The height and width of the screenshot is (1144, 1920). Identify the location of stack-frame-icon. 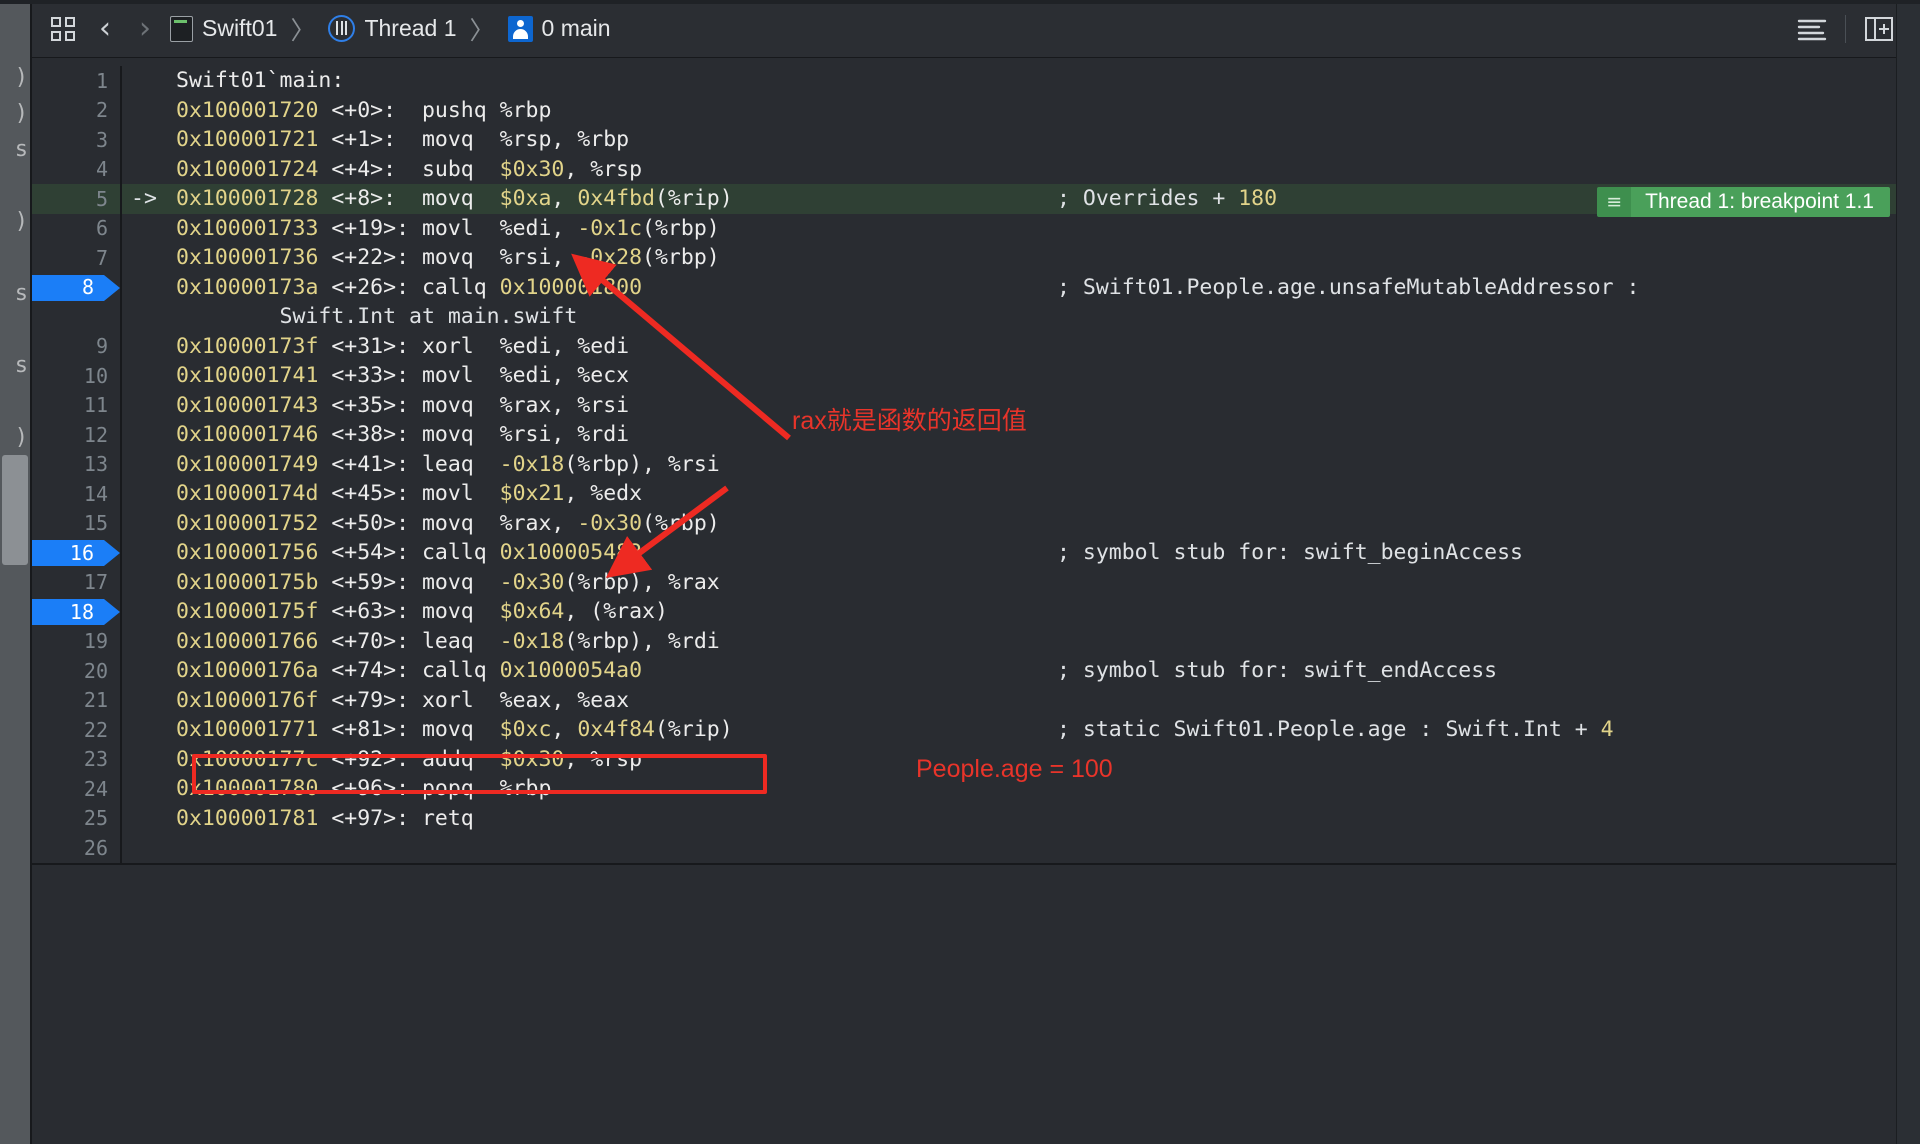
(520, 28).